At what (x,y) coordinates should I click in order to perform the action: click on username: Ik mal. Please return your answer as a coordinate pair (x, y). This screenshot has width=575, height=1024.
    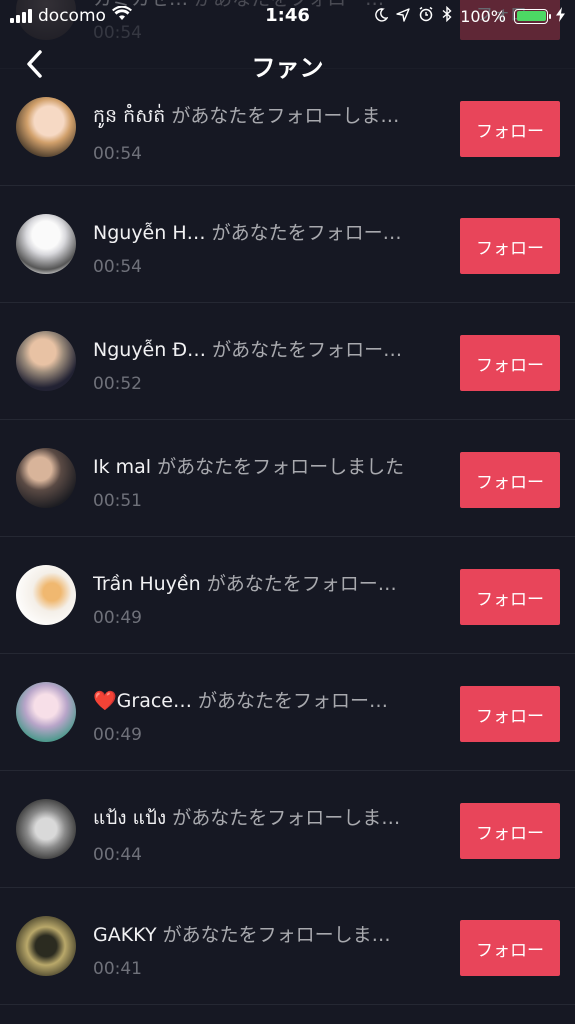
    Looking at the image, I should click on (122, 467).